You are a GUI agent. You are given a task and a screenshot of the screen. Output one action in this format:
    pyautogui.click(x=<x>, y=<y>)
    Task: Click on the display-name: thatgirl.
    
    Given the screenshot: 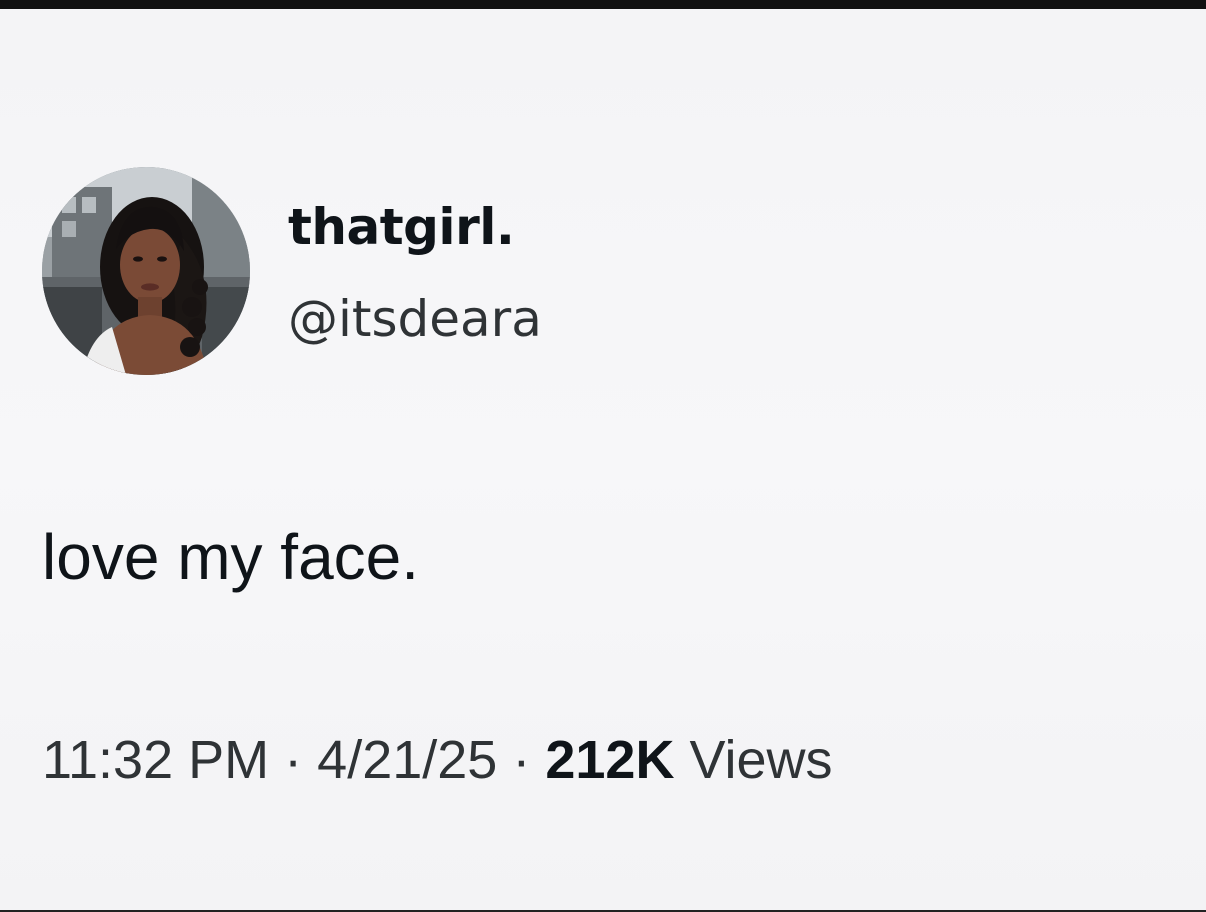 What is the action you would take?
    pyautogui.click(x=401, y=227)
    